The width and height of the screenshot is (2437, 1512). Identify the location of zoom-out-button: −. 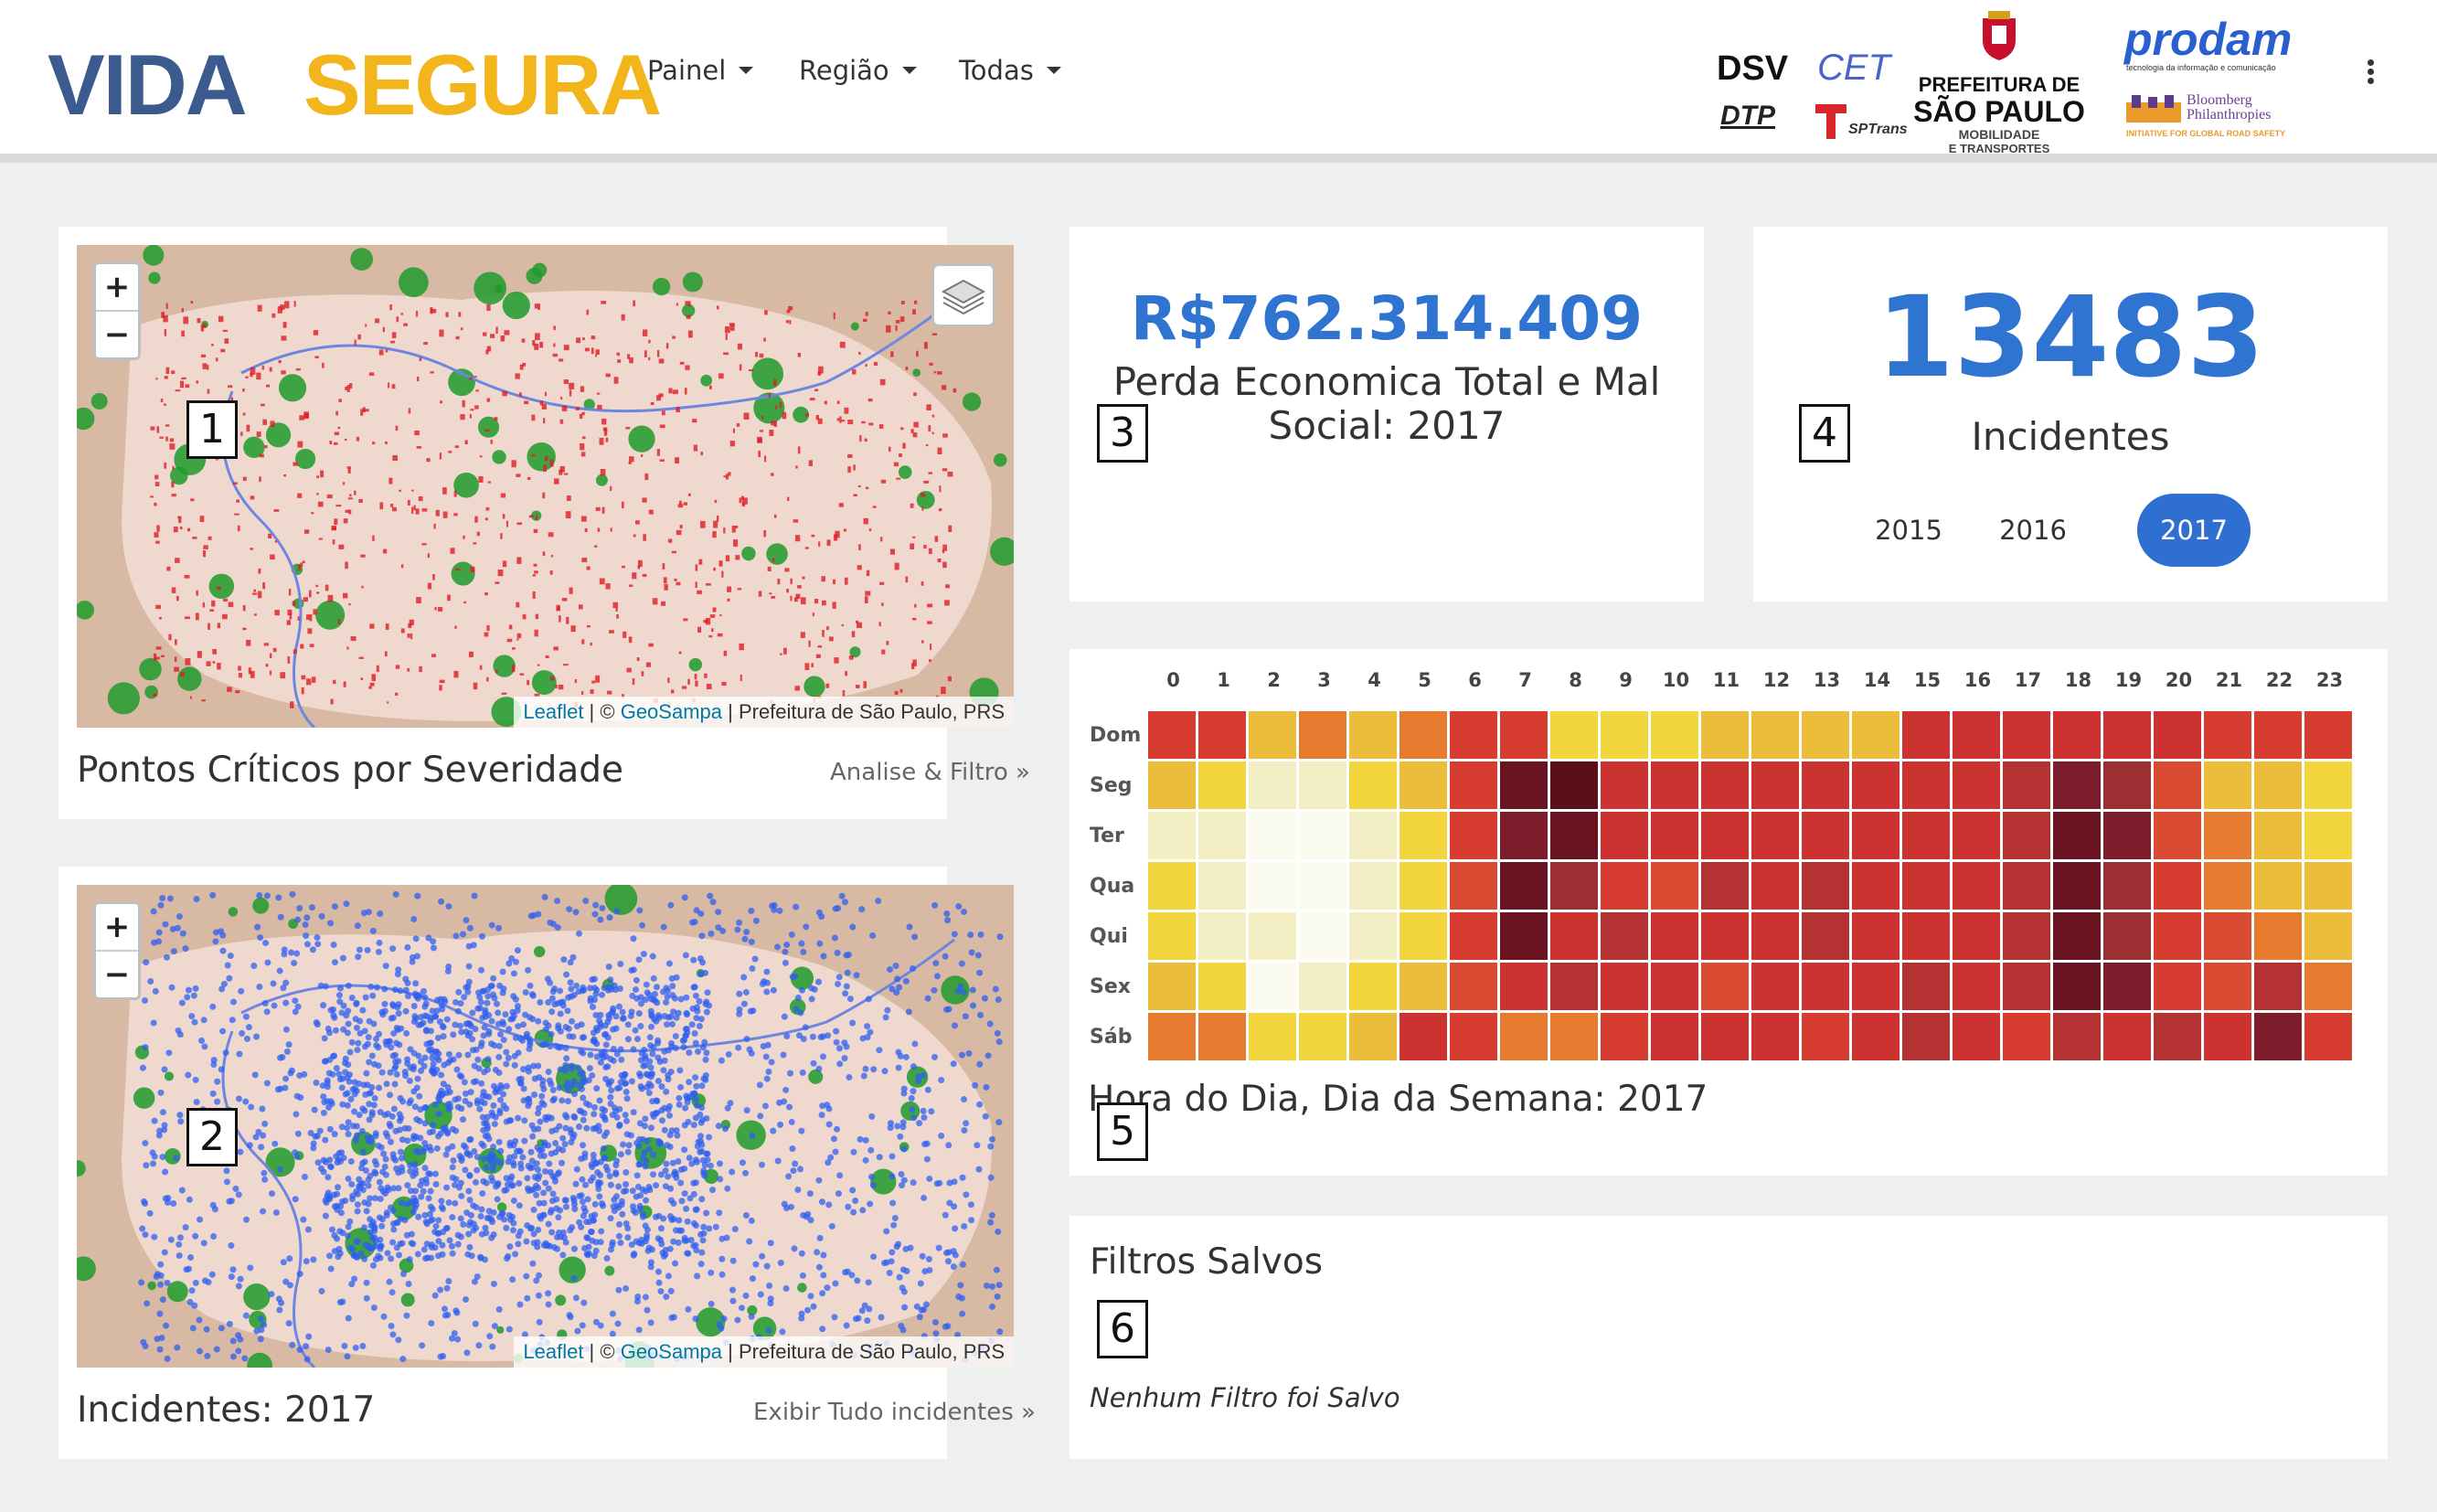
(117, 333).